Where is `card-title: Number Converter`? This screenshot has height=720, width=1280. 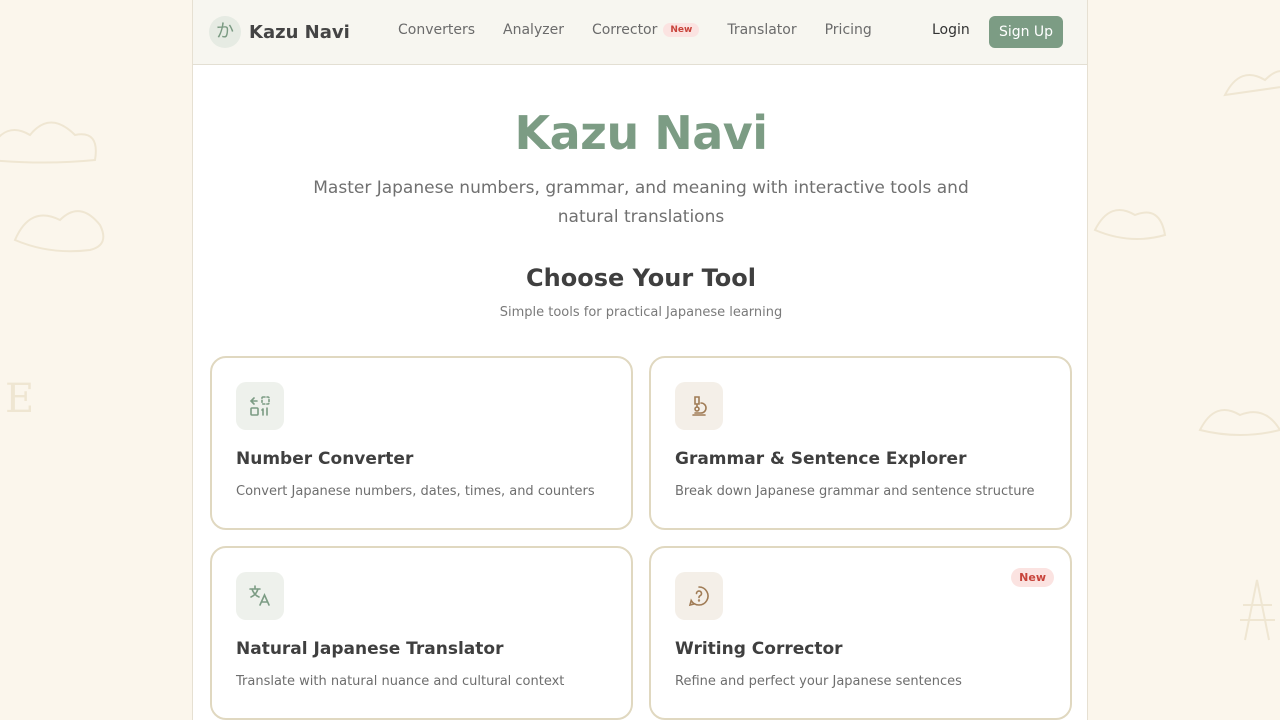
card-title: Number Converter is located at coordinates (325, 459).